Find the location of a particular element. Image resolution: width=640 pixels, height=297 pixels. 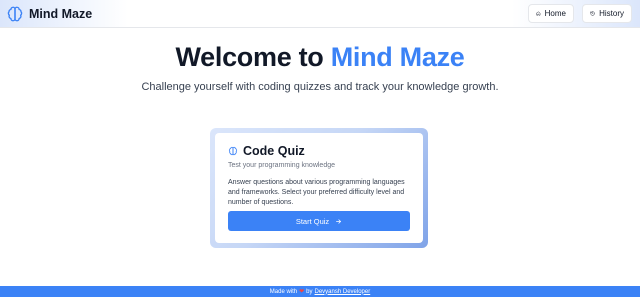

brand-name: Mind Maze is located at coordinates (61, 14).